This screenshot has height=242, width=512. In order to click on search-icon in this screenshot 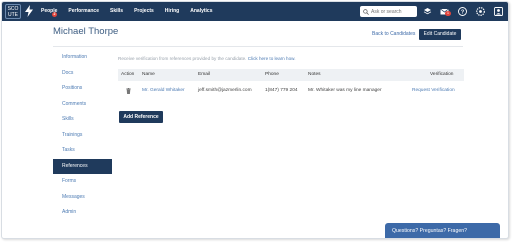, I will do `click(366, 11)`.